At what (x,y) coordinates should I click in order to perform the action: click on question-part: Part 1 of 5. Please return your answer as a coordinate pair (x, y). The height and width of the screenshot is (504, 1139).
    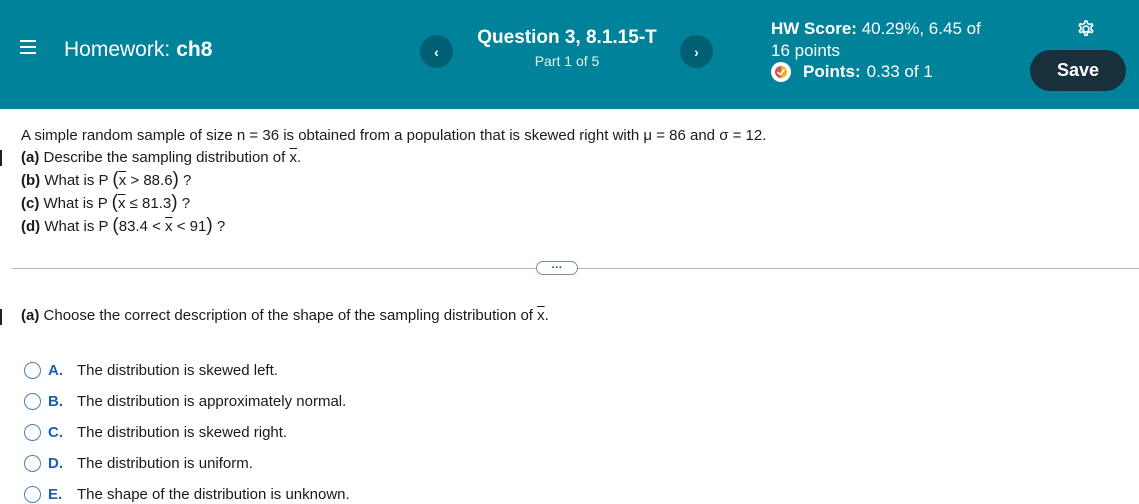
    Looking at the image, I should click on (567, 61).